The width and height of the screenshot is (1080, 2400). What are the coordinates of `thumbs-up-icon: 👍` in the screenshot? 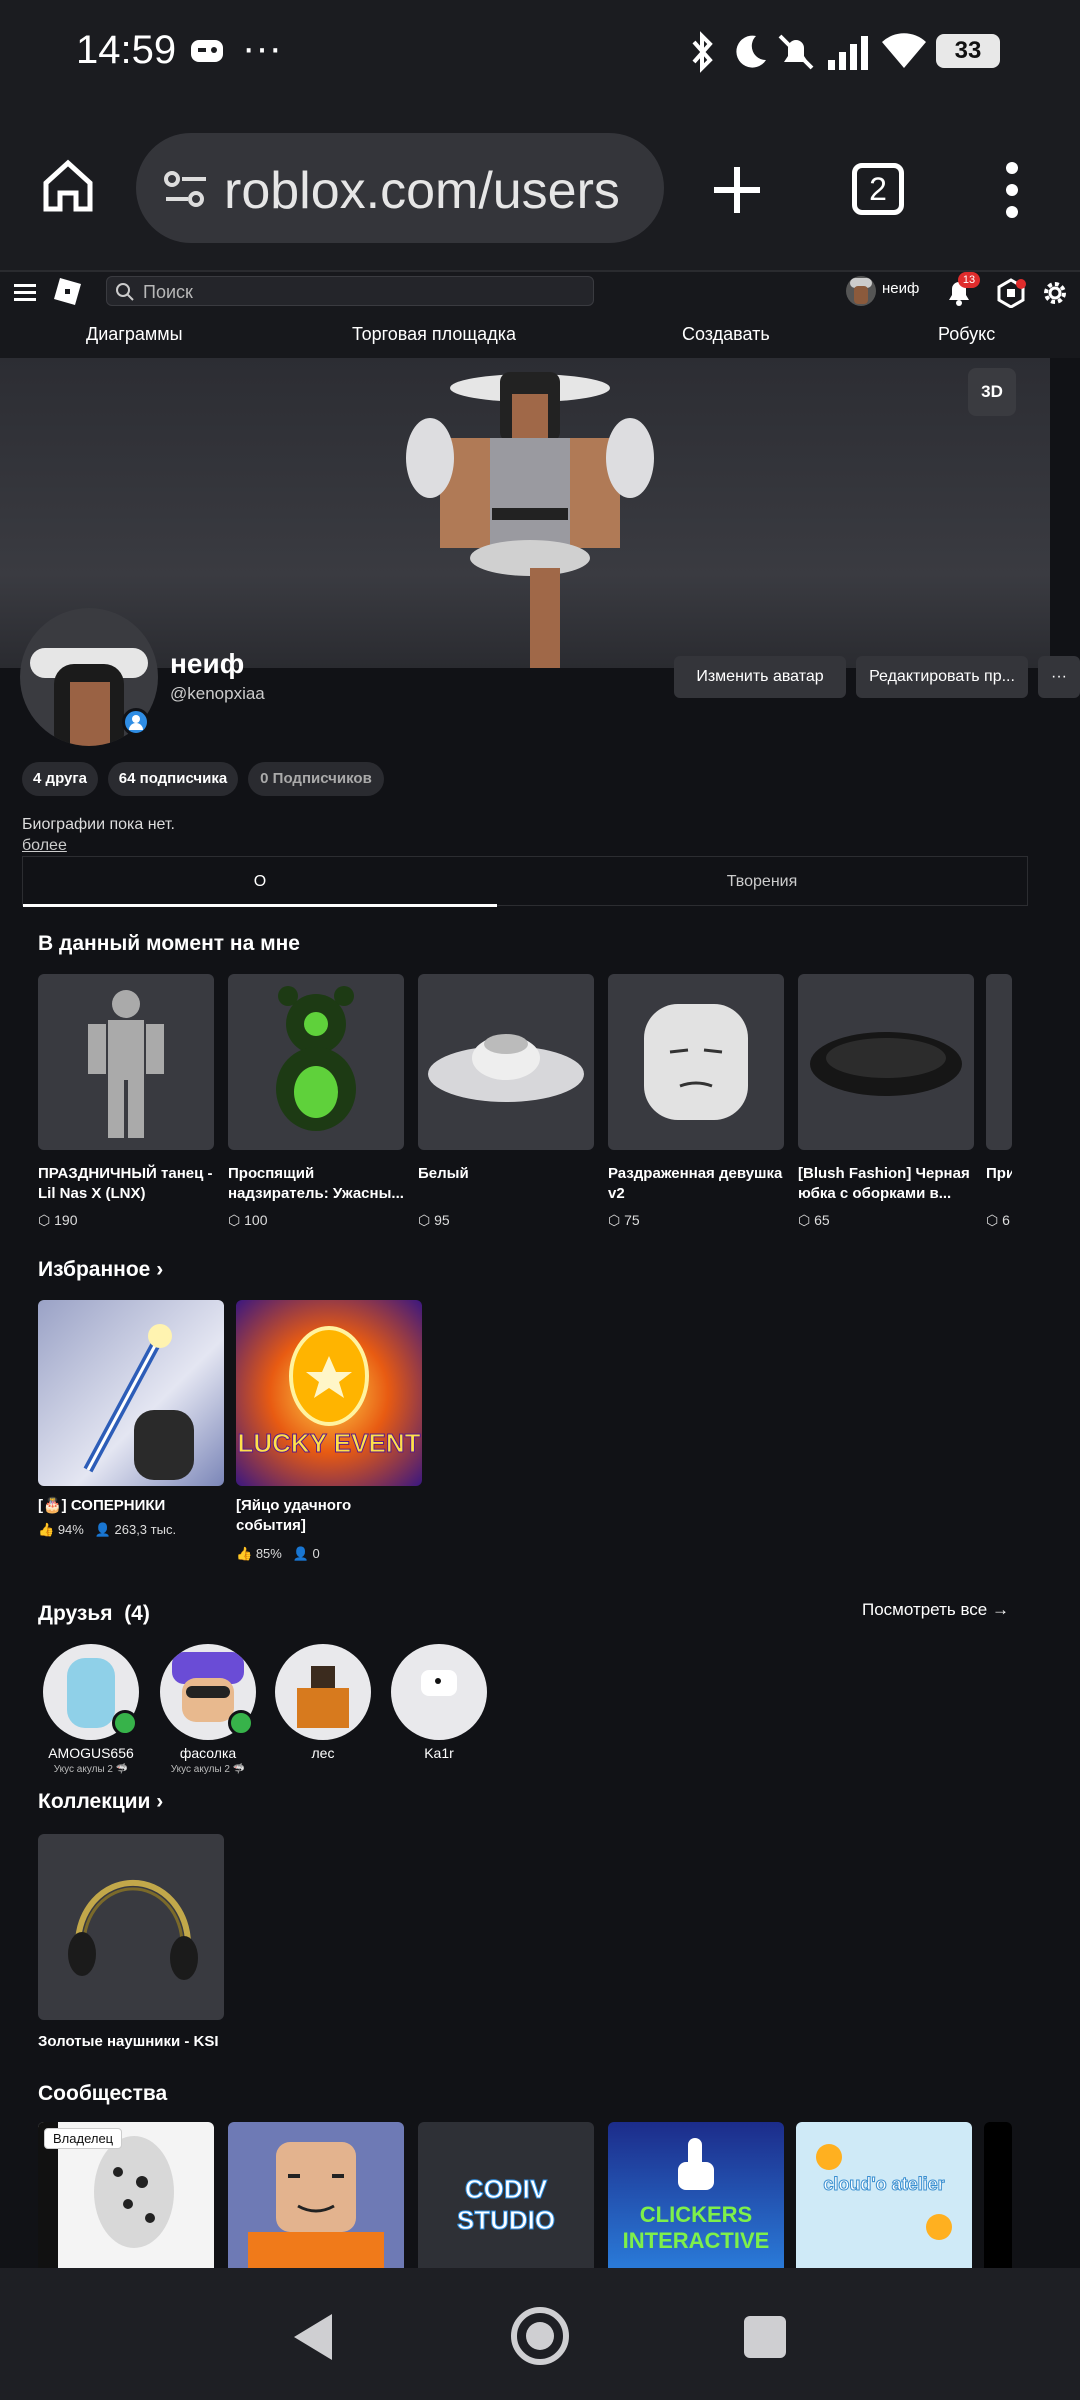 It's located at (48, 1529).